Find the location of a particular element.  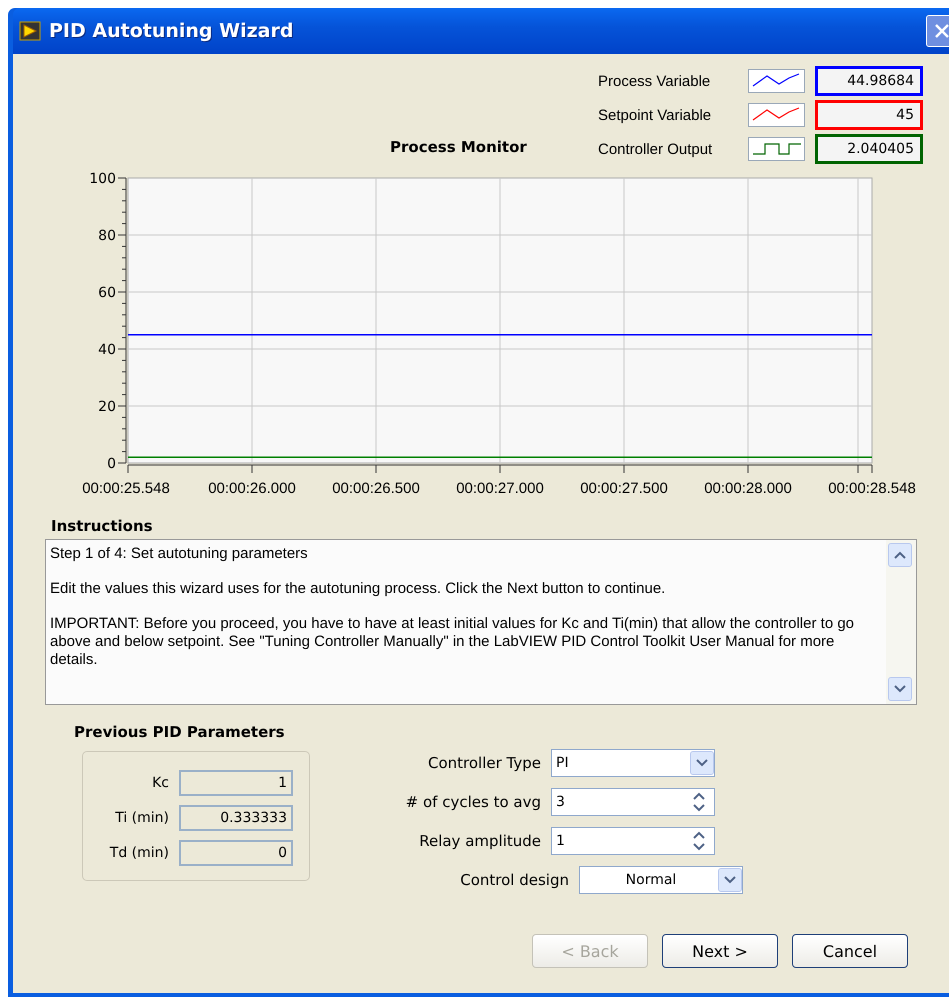

field-label: Controller Type is located at coordinates (483, 763).